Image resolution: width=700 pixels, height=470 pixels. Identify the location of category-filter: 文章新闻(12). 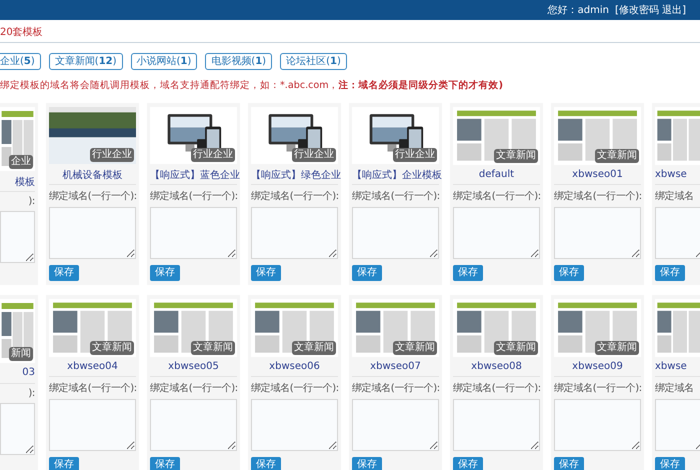
(85, 61).